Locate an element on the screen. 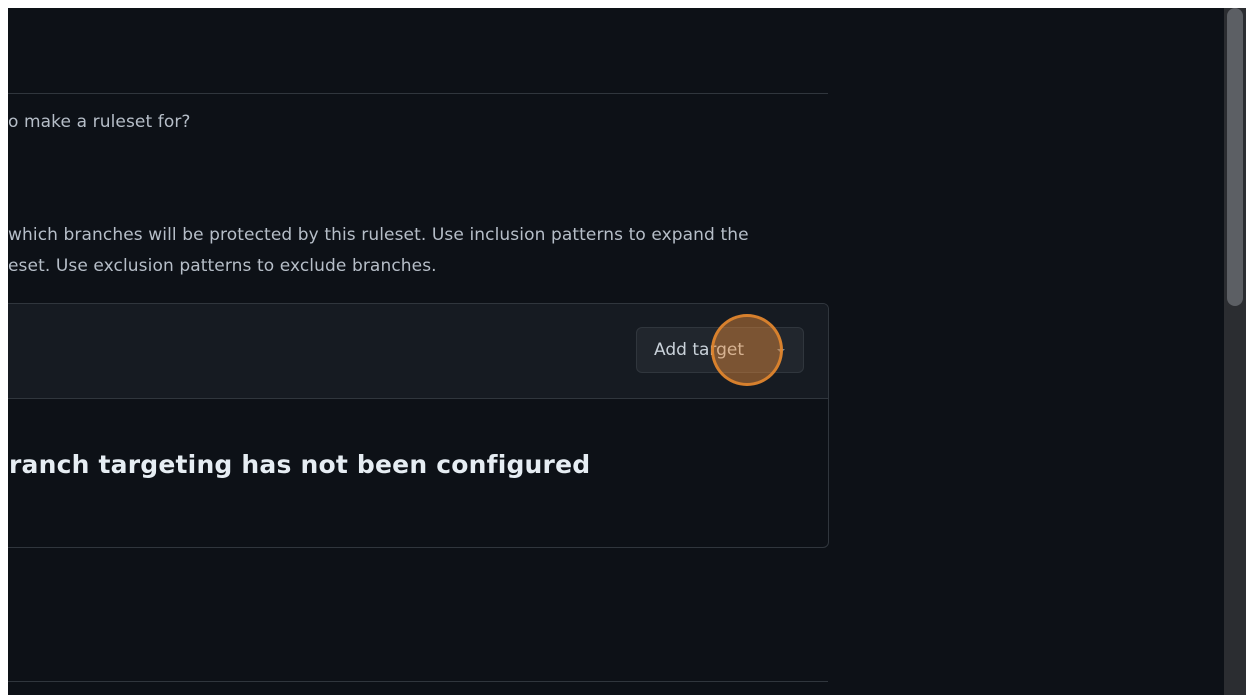 This screenshot has width=1246, height=695. section-divider-bottom is located at coordinates (418, 681).